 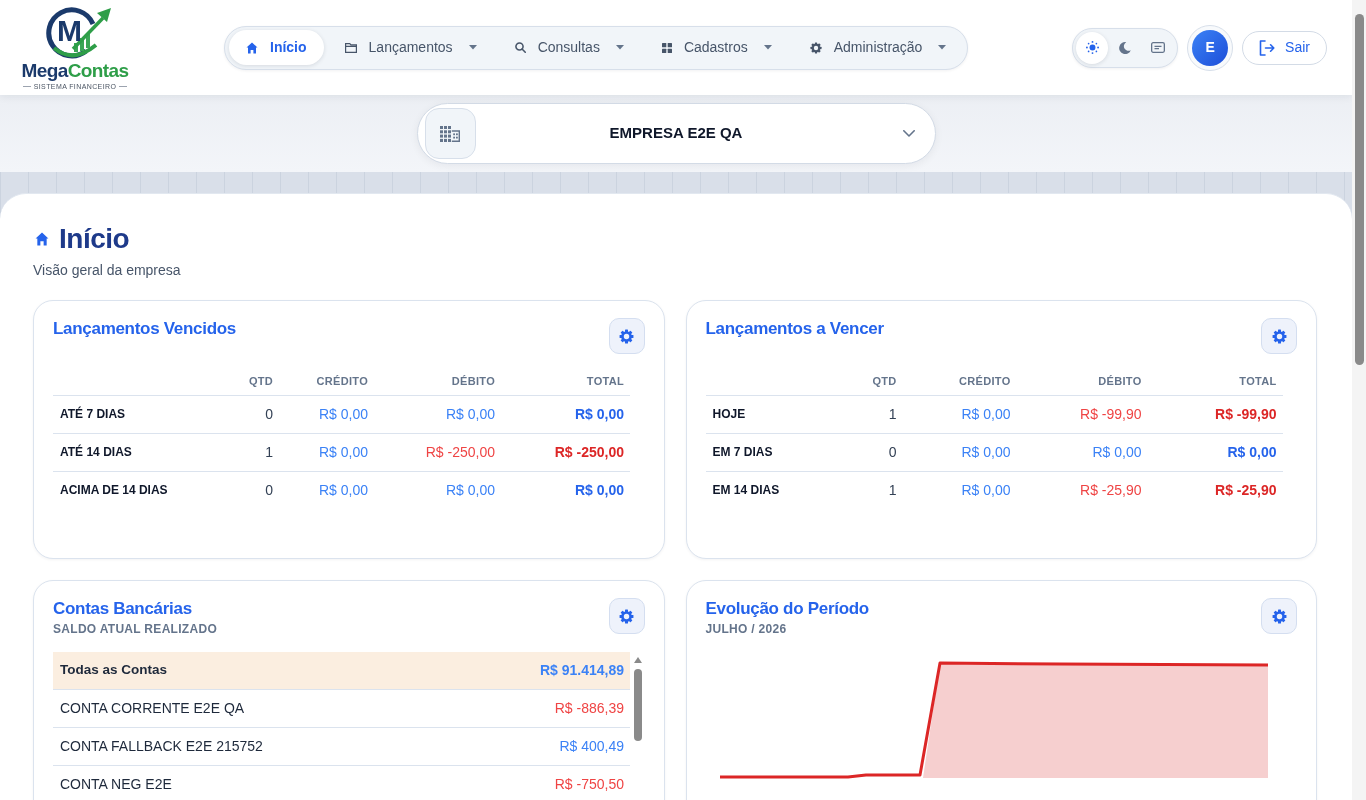 What do you see at coordinates (116, 784) in the screenshot?
I see `account-name: CONTA NEG E2E` at bounding box center [116, 784].